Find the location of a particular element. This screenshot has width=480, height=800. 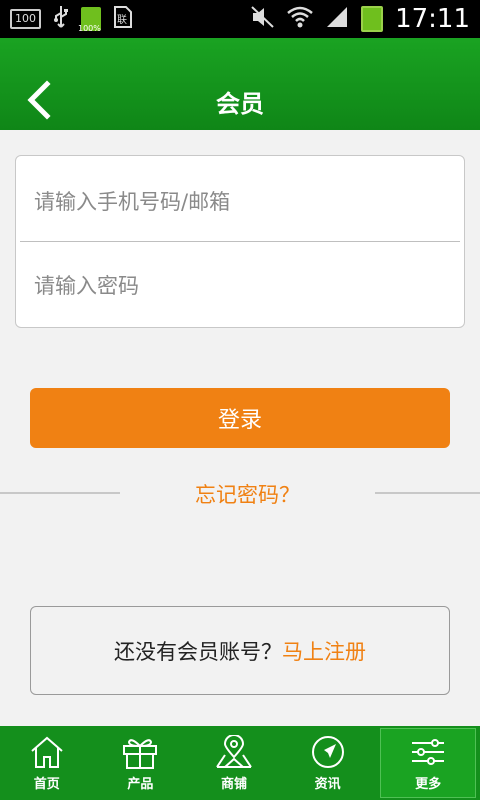

register-card: 还没有会员账号？ 马上注册 is located at coordinates (240, 650).